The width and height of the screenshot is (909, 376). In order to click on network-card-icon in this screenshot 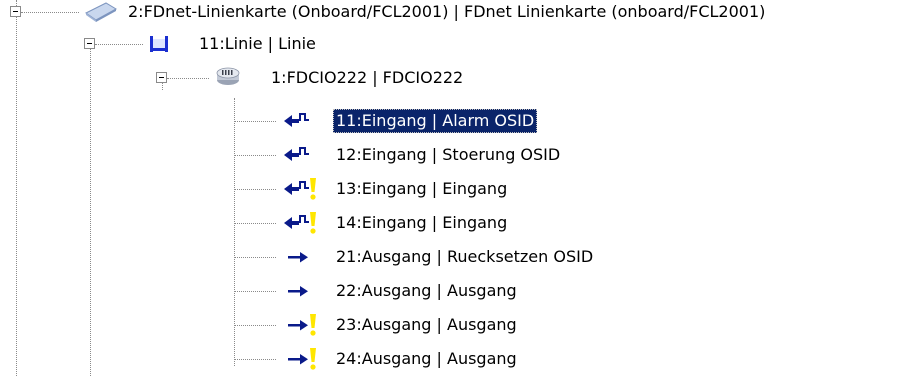, I will do `click(101, 14)`.